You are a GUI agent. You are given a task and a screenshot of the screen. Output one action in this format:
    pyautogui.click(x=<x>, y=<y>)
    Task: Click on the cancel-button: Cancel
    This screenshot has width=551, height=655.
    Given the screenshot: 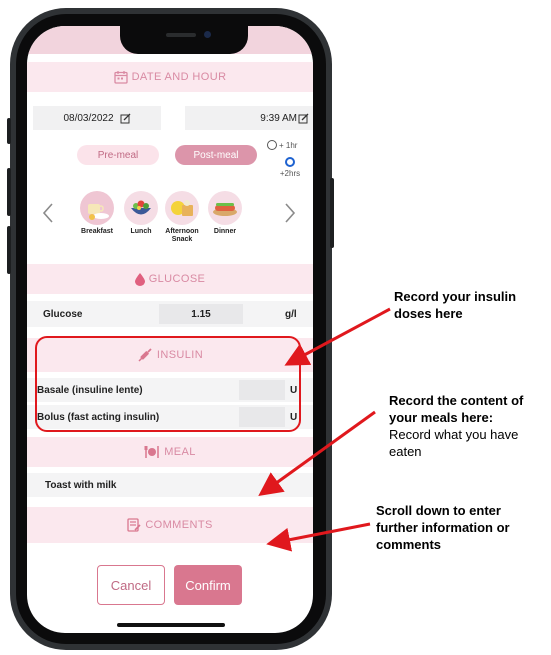 What is the action you would take?
    pyautogui.click(x=131, y=585)
    